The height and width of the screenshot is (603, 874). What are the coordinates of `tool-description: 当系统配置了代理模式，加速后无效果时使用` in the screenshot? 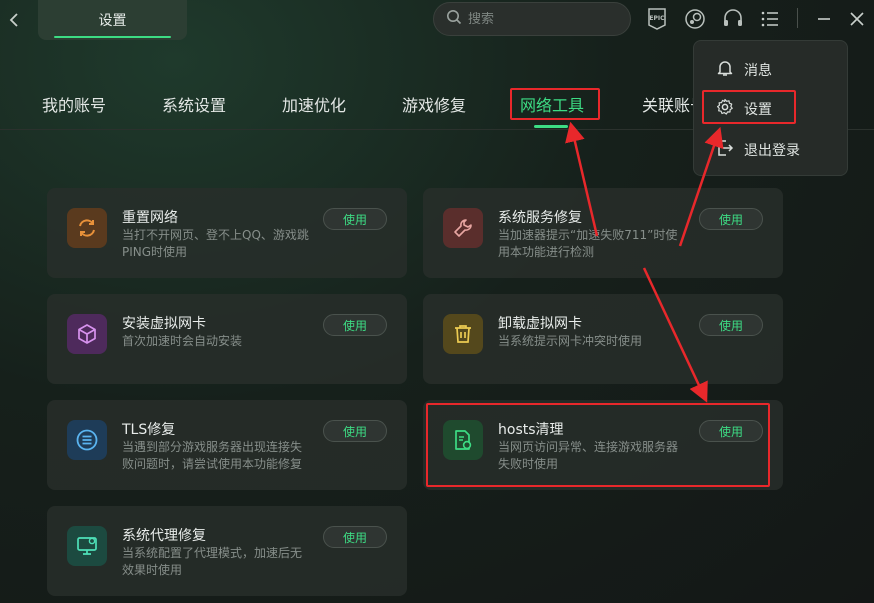 It's located at (212, 561).